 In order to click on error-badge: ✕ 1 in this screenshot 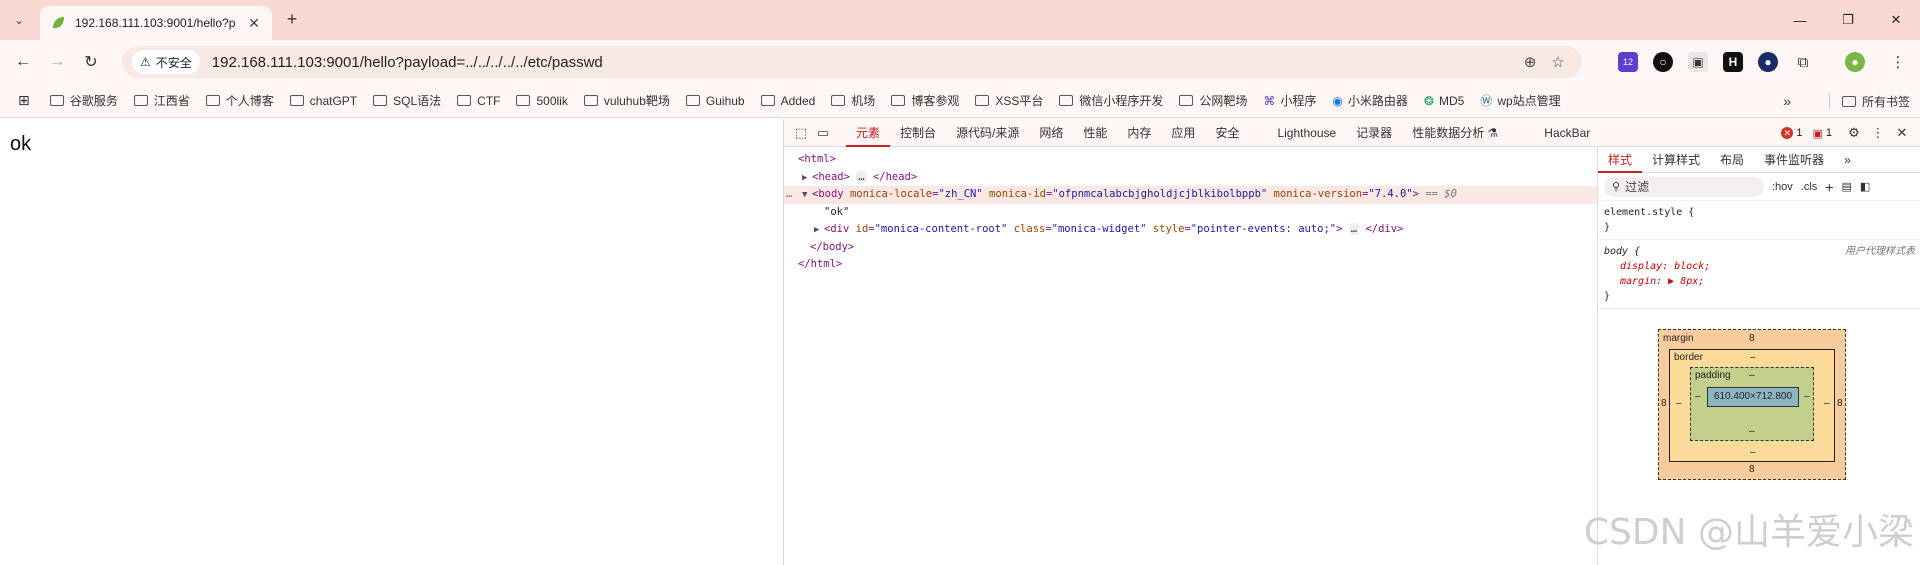, I will do `click(1791, 133)`.